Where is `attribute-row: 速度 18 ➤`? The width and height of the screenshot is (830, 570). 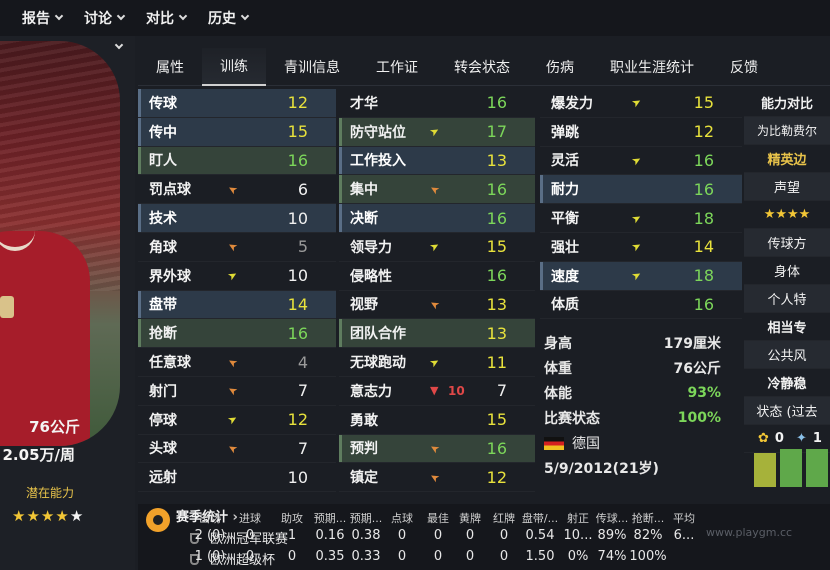
attribute-row: 速度 18 ➤ is located at coordinates (641, 276).